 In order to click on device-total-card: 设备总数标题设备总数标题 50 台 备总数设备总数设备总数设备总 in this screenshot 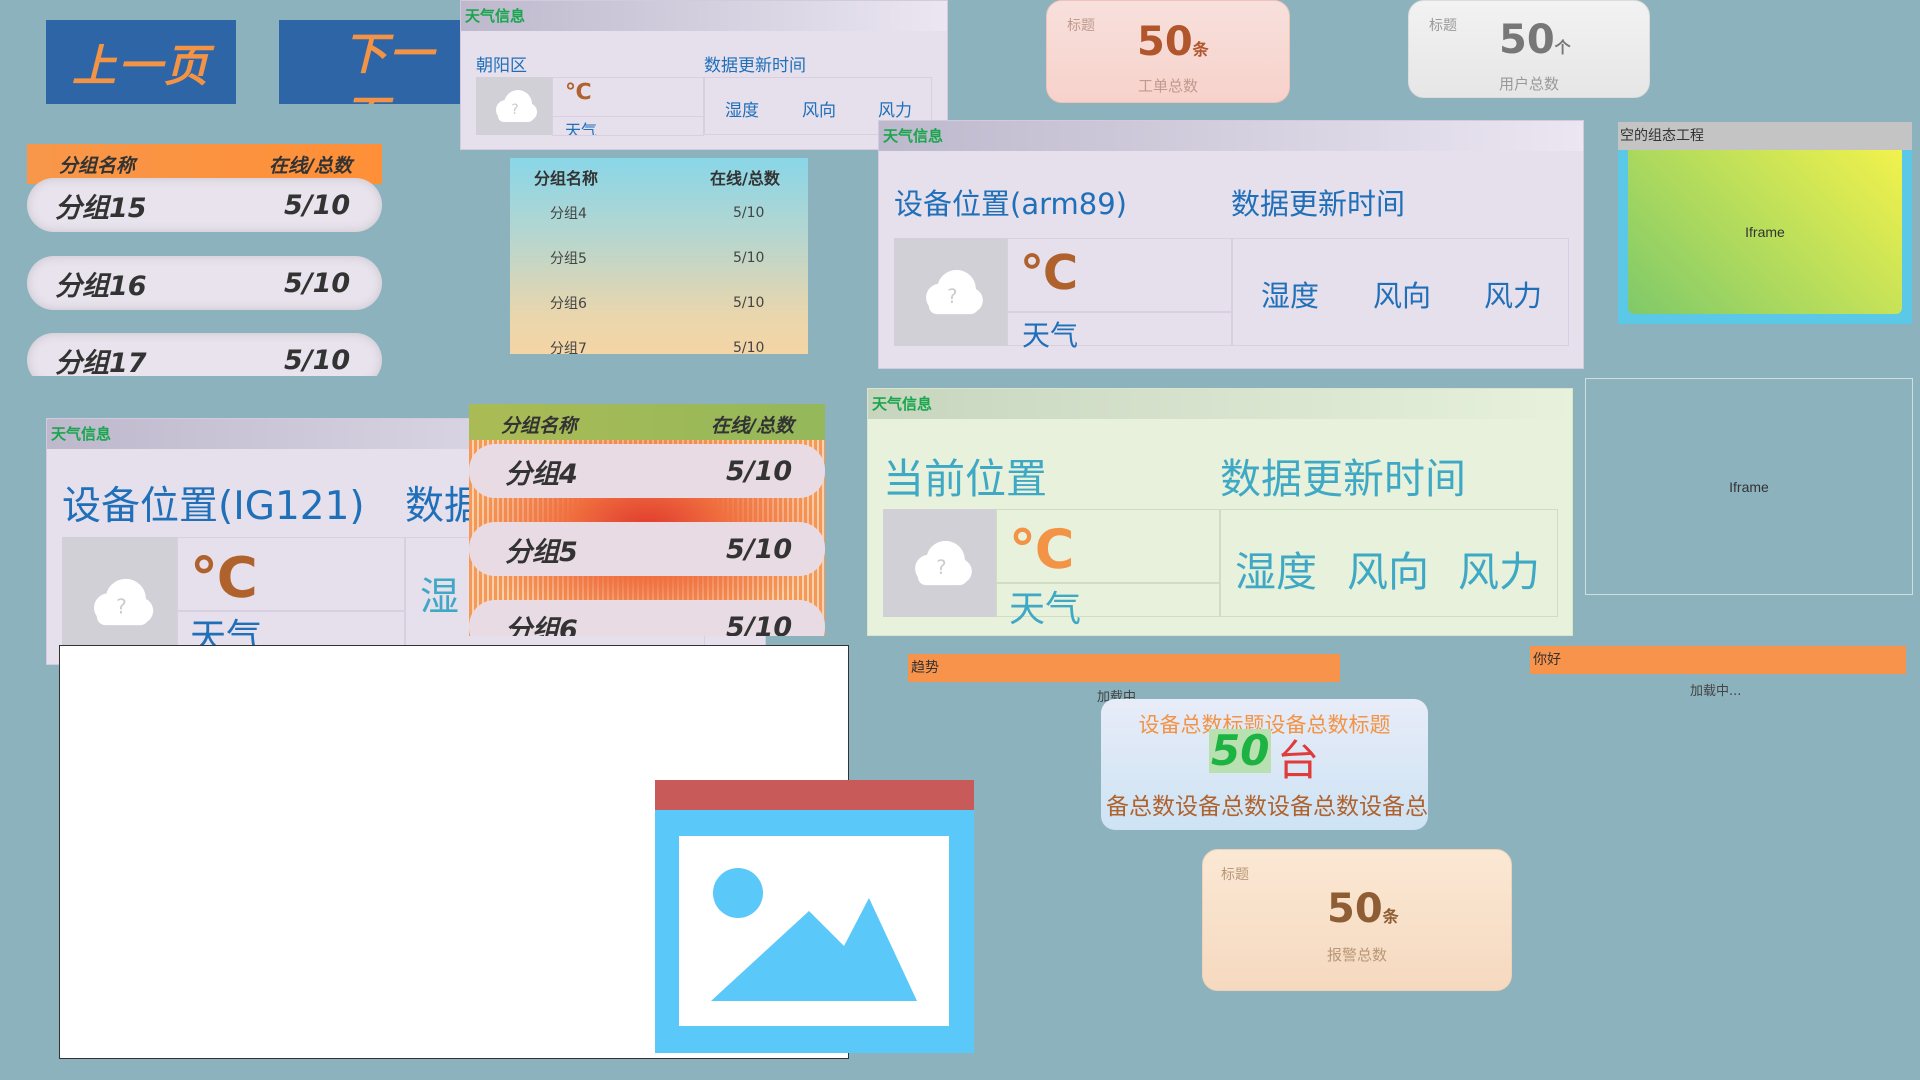, I will do `click(1264, 764)`.